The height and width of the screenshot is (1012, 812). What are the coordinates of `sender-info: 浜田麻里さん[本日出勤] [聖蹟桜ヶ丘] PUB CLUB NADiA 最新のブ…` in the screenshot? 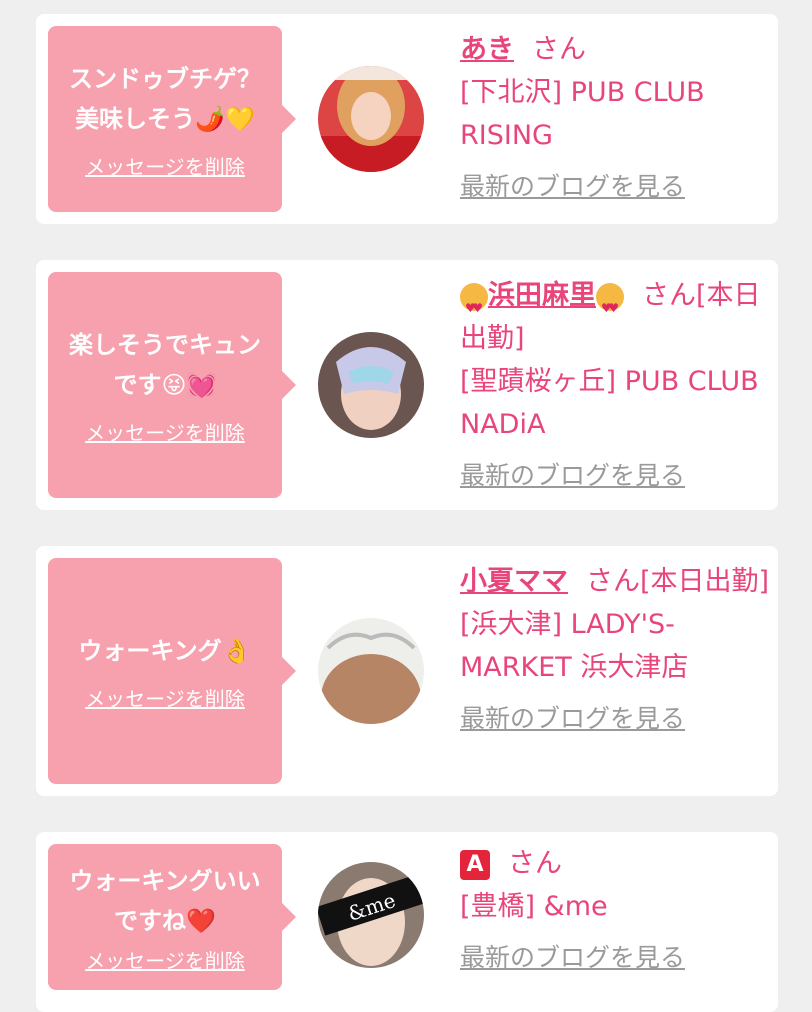 It's located at (615, 385).